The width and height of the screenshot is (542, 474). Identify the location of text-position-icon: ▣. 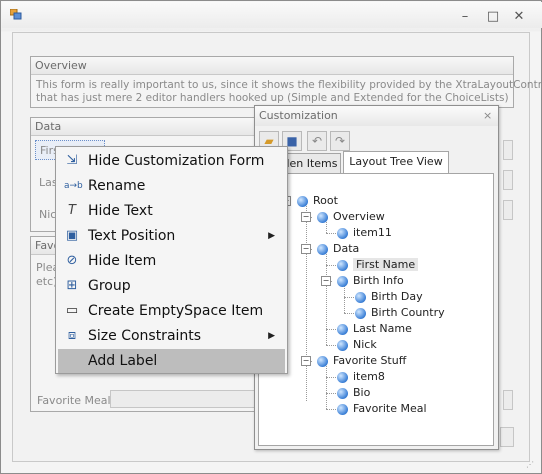
(72, 235).